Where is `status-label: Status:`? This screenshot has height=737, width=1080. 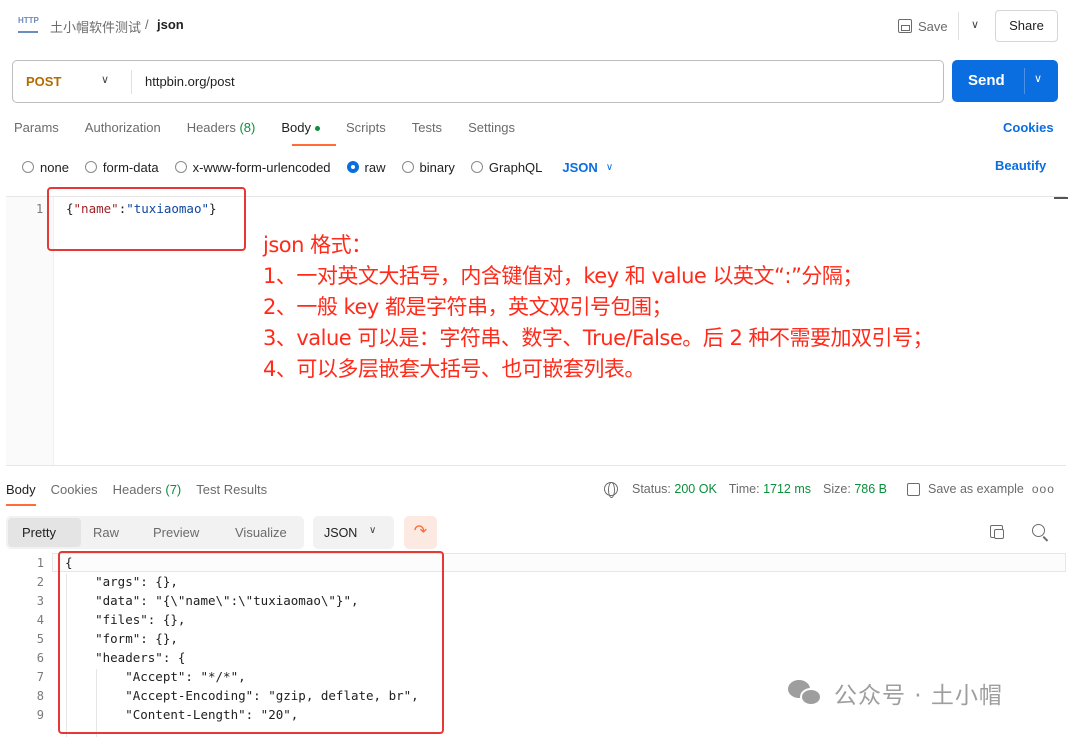 status-label: Status: is located at coordinates (651, 489).